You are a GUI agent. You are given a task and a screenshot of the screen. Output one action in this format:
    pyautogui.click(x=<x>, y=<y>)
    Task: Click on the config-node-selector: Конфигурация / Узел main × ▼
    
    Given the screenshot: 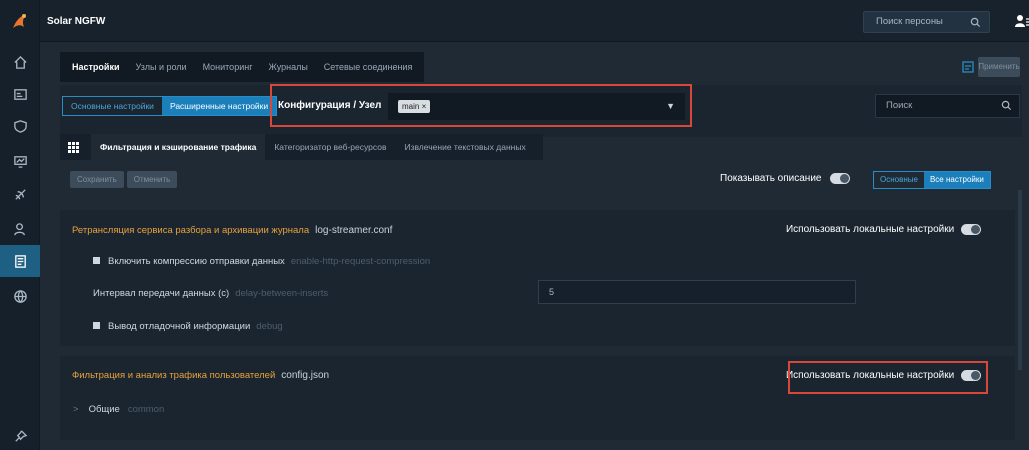 What is the action you would take?
    pyautogui.click(x=481, y=105)
    